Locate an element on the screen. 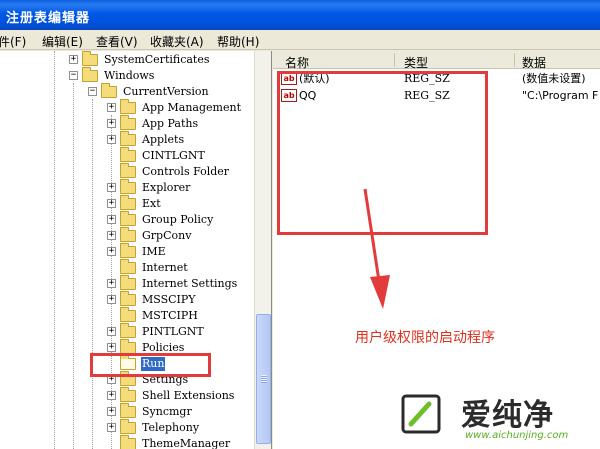  logo-mark-icon is located at coordinates (421, 414).